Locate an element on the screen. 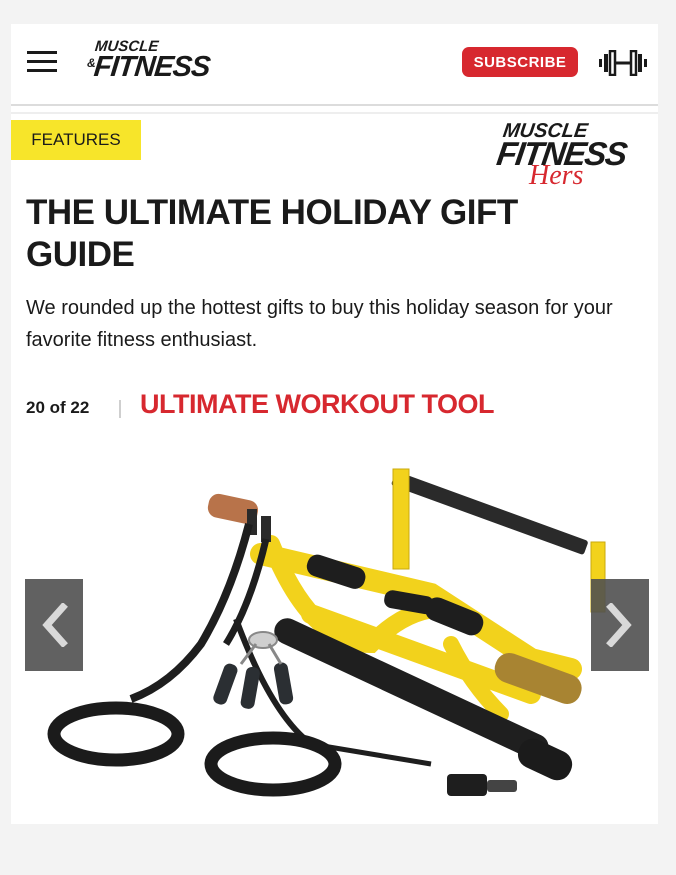  logo-line2: FITNESS is located at coordinates (152, 67).